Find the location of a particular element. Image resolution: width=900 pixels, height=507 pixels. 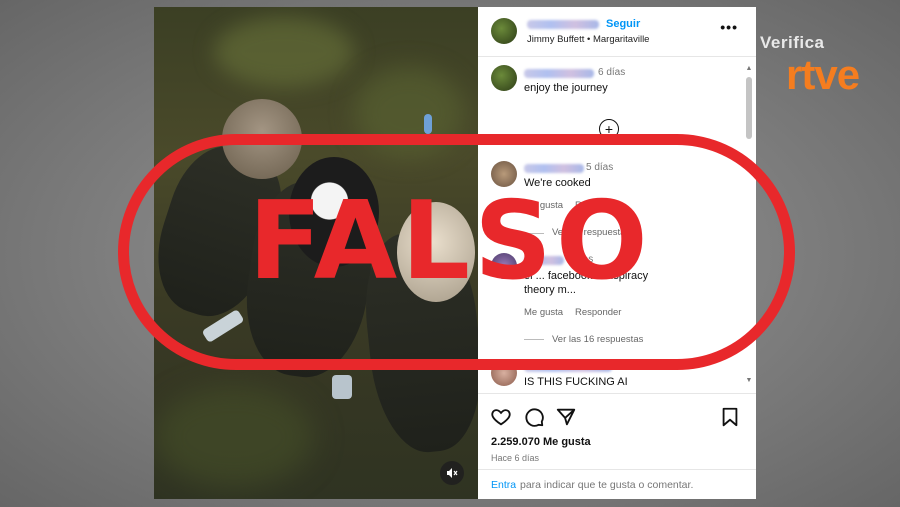

heart-icon is located at coordinates (501, 417).